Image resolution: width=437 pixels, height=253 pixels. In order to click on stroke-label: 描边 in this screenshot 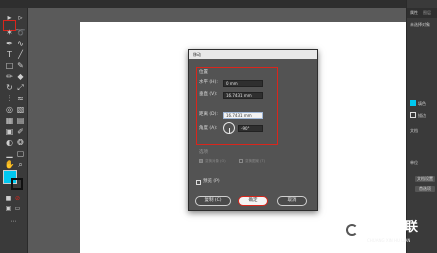, I will do `click(422, 115)`.